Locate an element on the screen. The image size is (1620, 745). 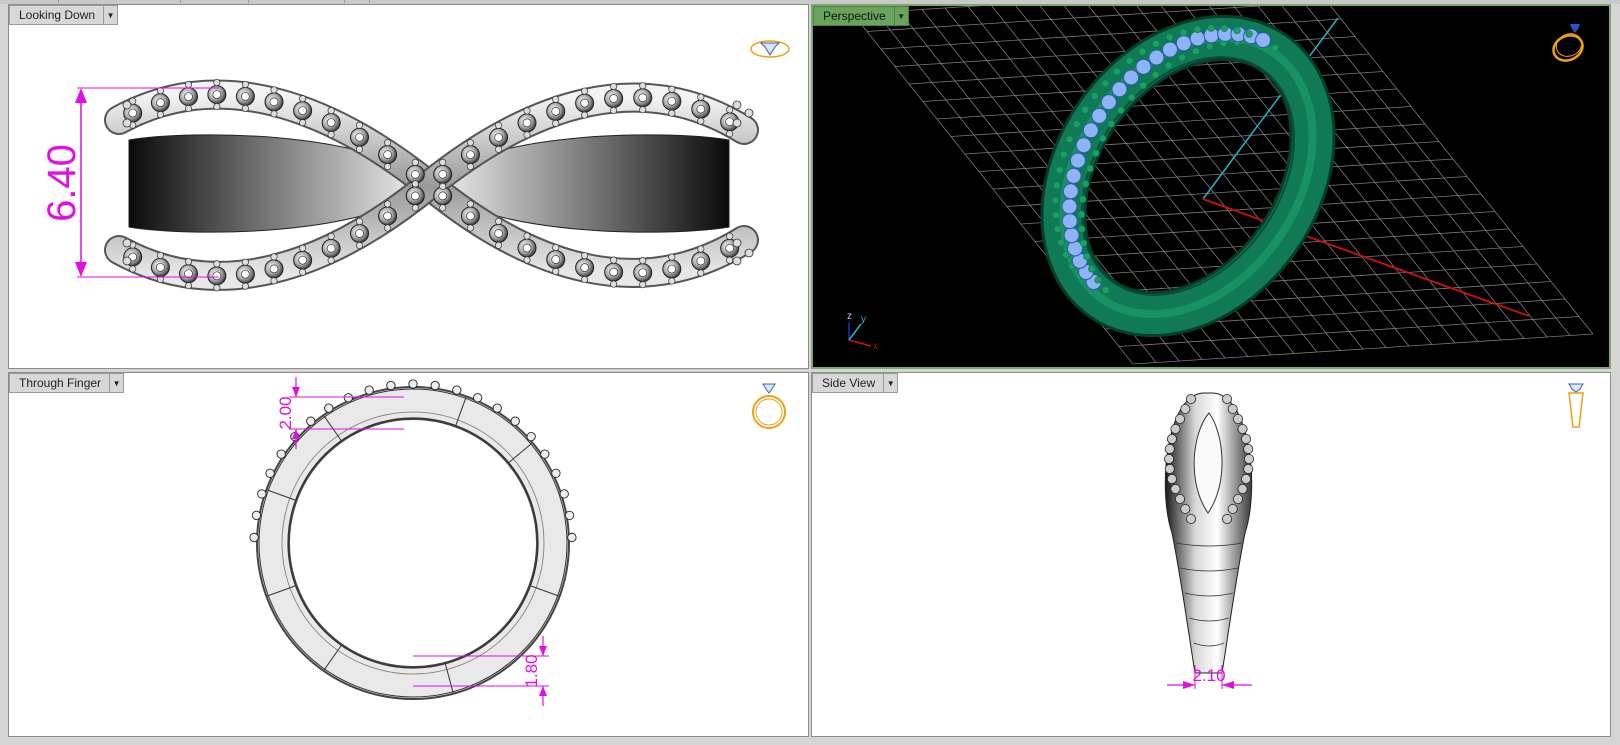
viewport-title-looking-down: Looking Down ▼ is located at coordinates (64, 15).